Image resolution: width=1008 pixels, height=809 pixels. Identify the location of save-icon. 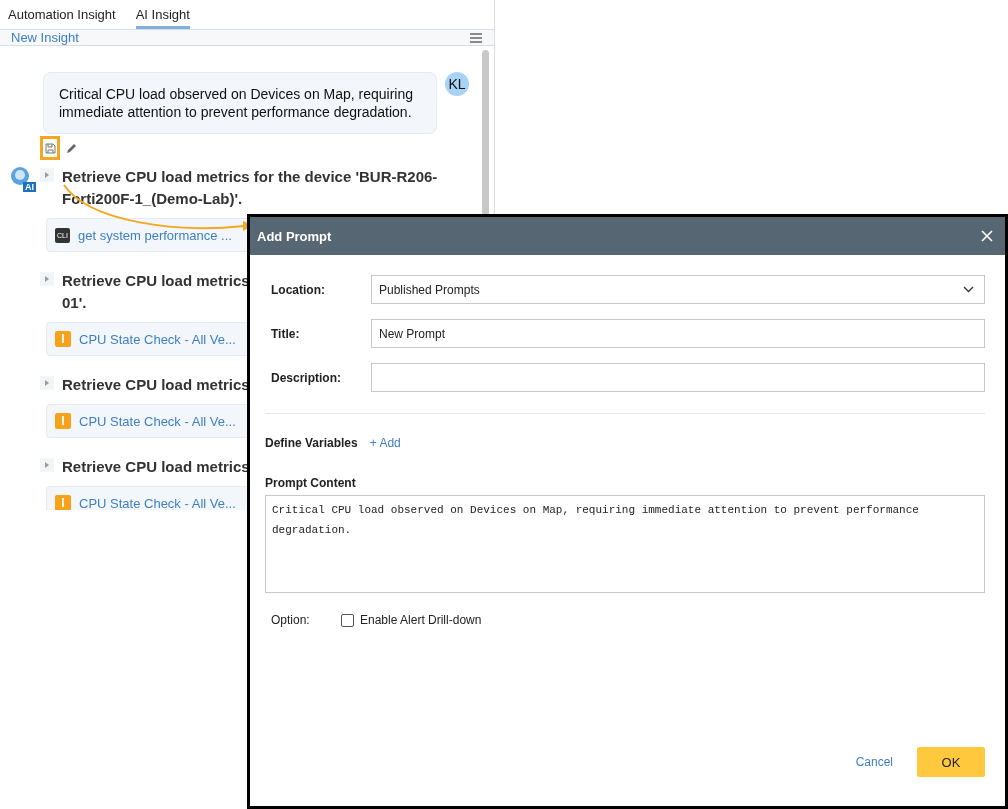
(50, 148).